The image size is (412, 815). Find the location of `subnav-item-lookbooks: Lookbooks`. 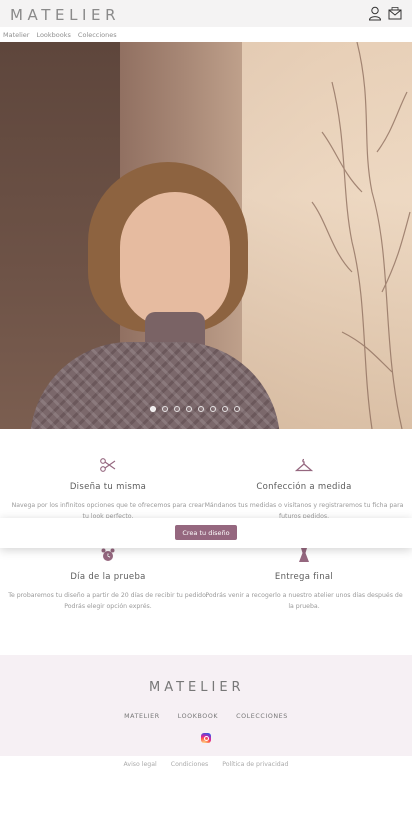

subnav-item-lookbooks: Lookbooks is located at coordinates (53, 35).